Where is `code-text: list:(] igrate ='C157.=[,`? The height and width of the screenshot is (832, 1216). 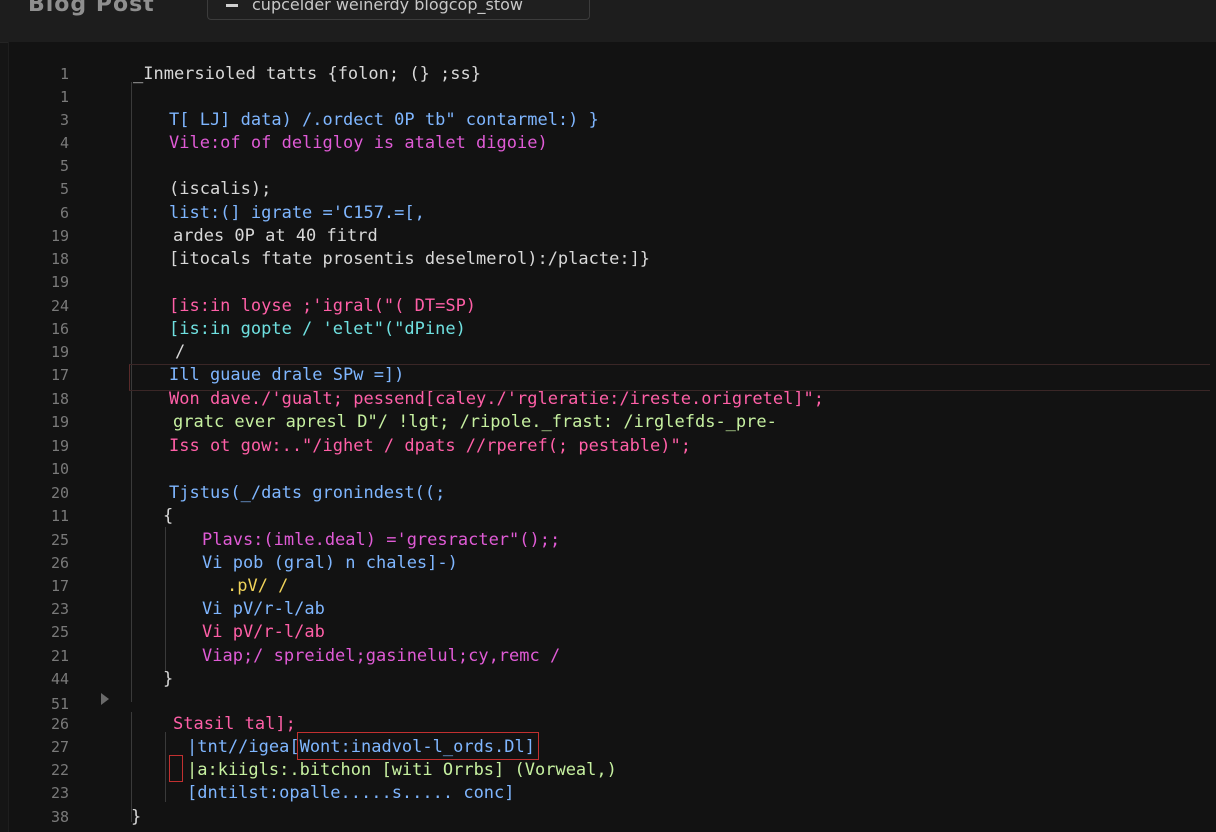
code-text: list:(] igrate ='C157.=[, is located at coordinates (297, 213).